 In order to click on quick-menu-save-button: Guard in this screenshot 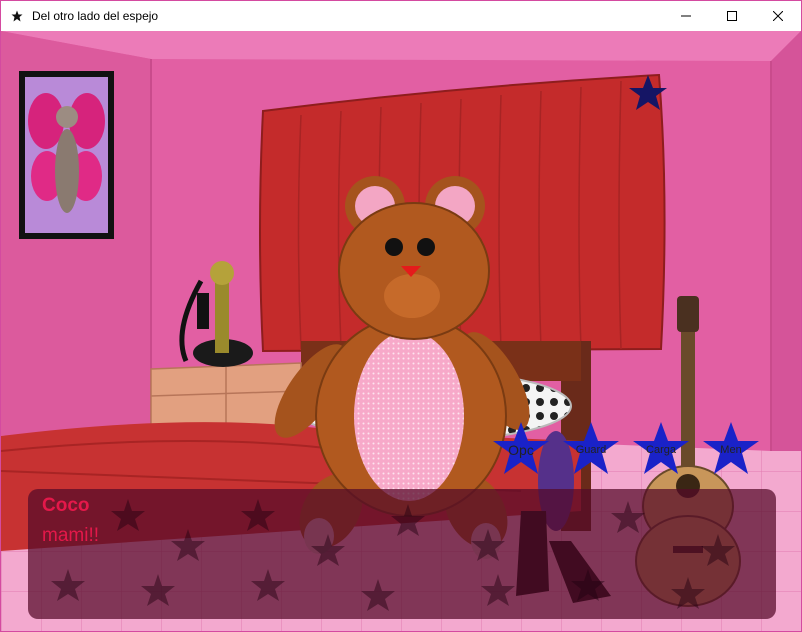, I will do `click(591, 450)`.